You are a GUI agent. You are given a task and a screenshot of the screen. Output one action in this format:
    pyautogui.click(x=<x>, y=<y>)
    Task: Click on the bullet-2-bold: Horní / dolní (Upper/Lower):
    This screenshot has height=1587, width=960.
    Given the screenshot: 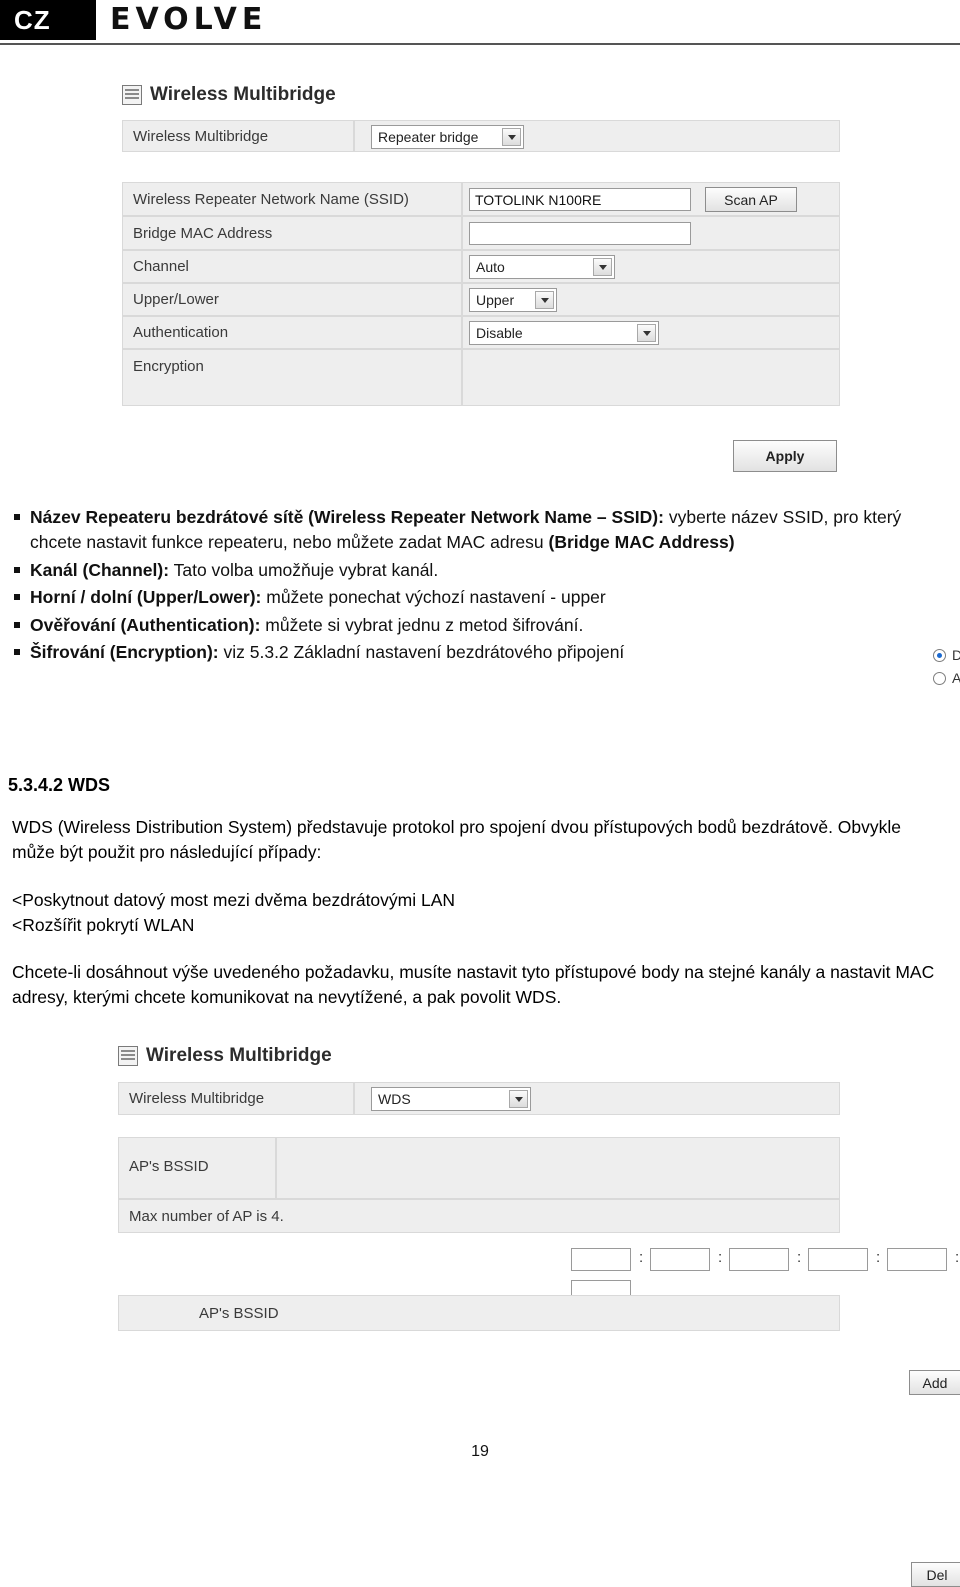 What is the action you would take?
    pyautogui.click(x=146, y=597)
    